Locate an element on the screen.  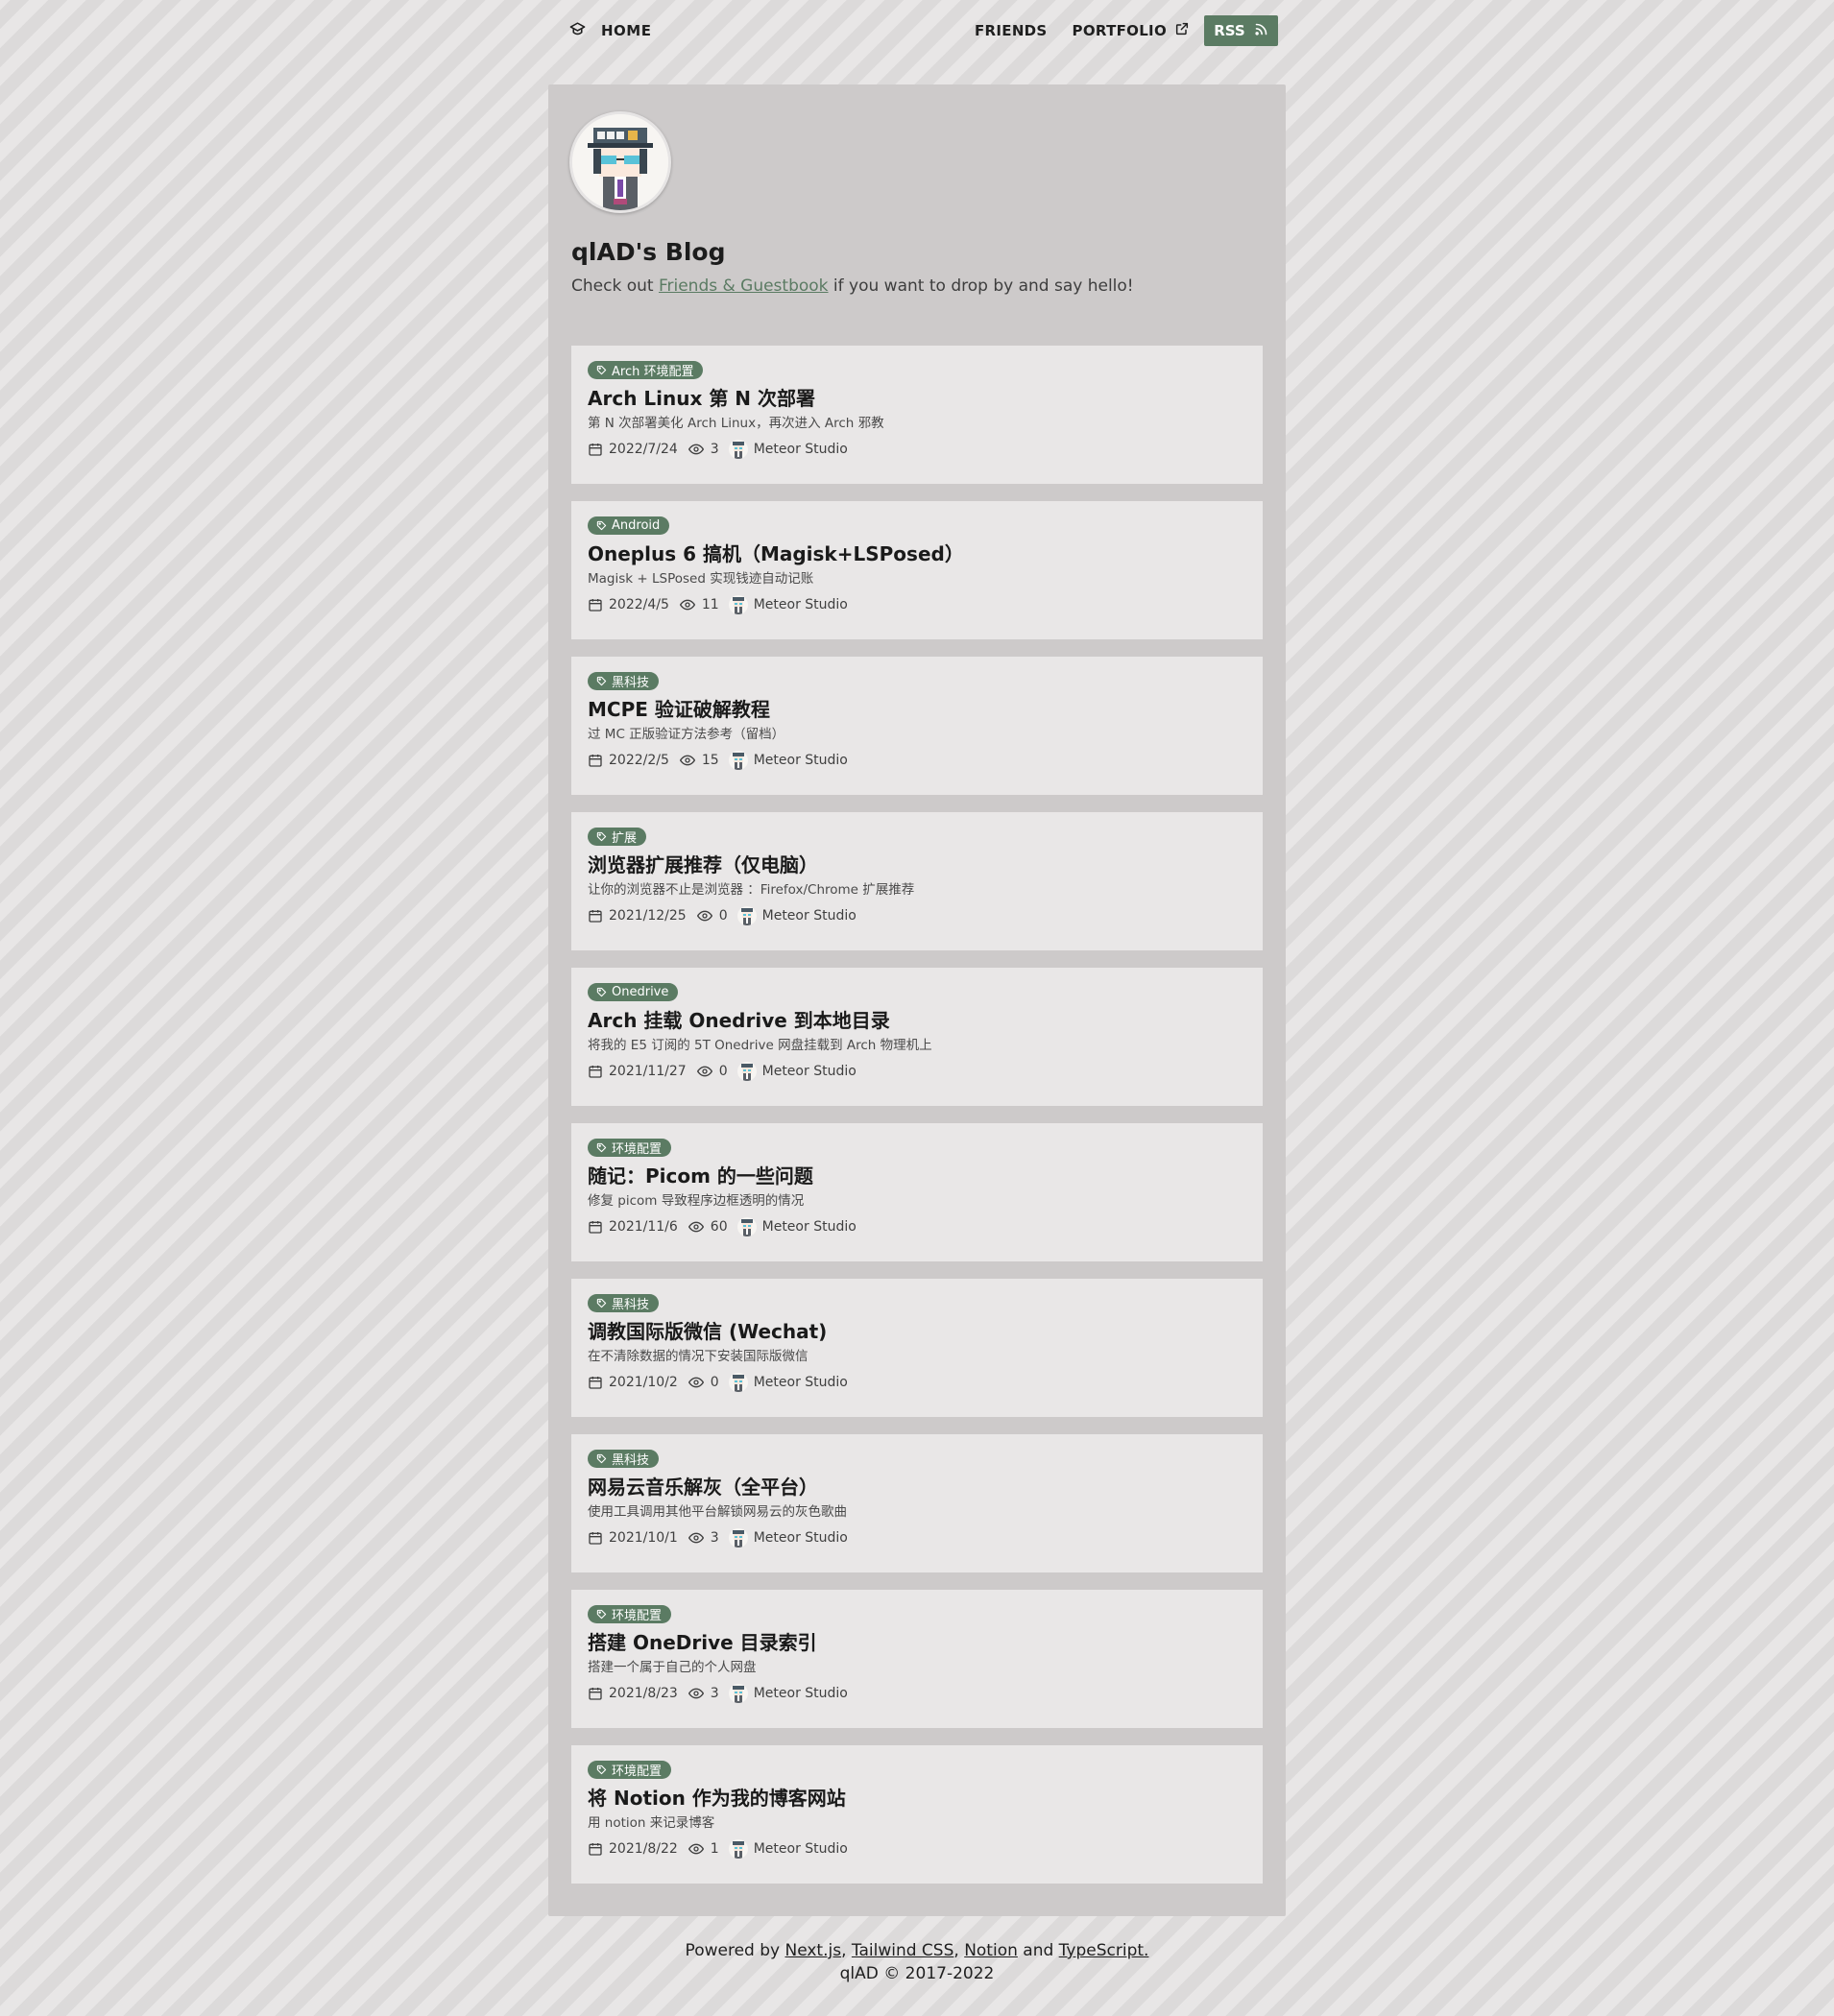
post-title: 将 Notion 作为我的博客网站 is located at coordinates (917, 1799).